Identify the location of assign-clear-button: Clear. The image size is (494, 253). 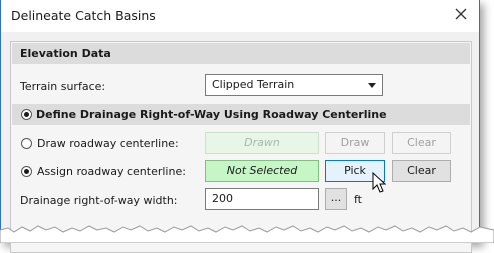
(421, 171).